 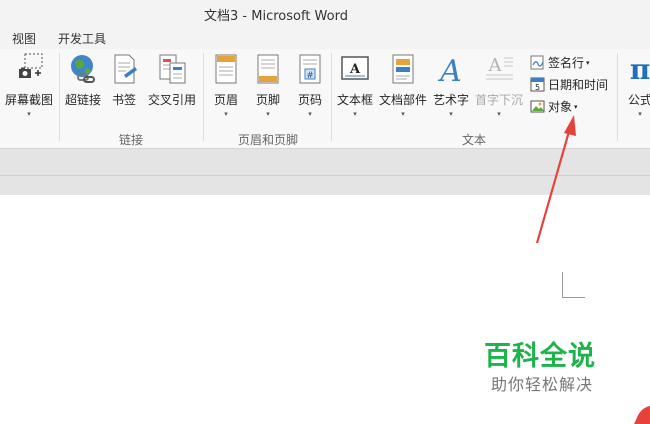 I want to click on watermark-title: 百科全说, so click(x=540, y=356).